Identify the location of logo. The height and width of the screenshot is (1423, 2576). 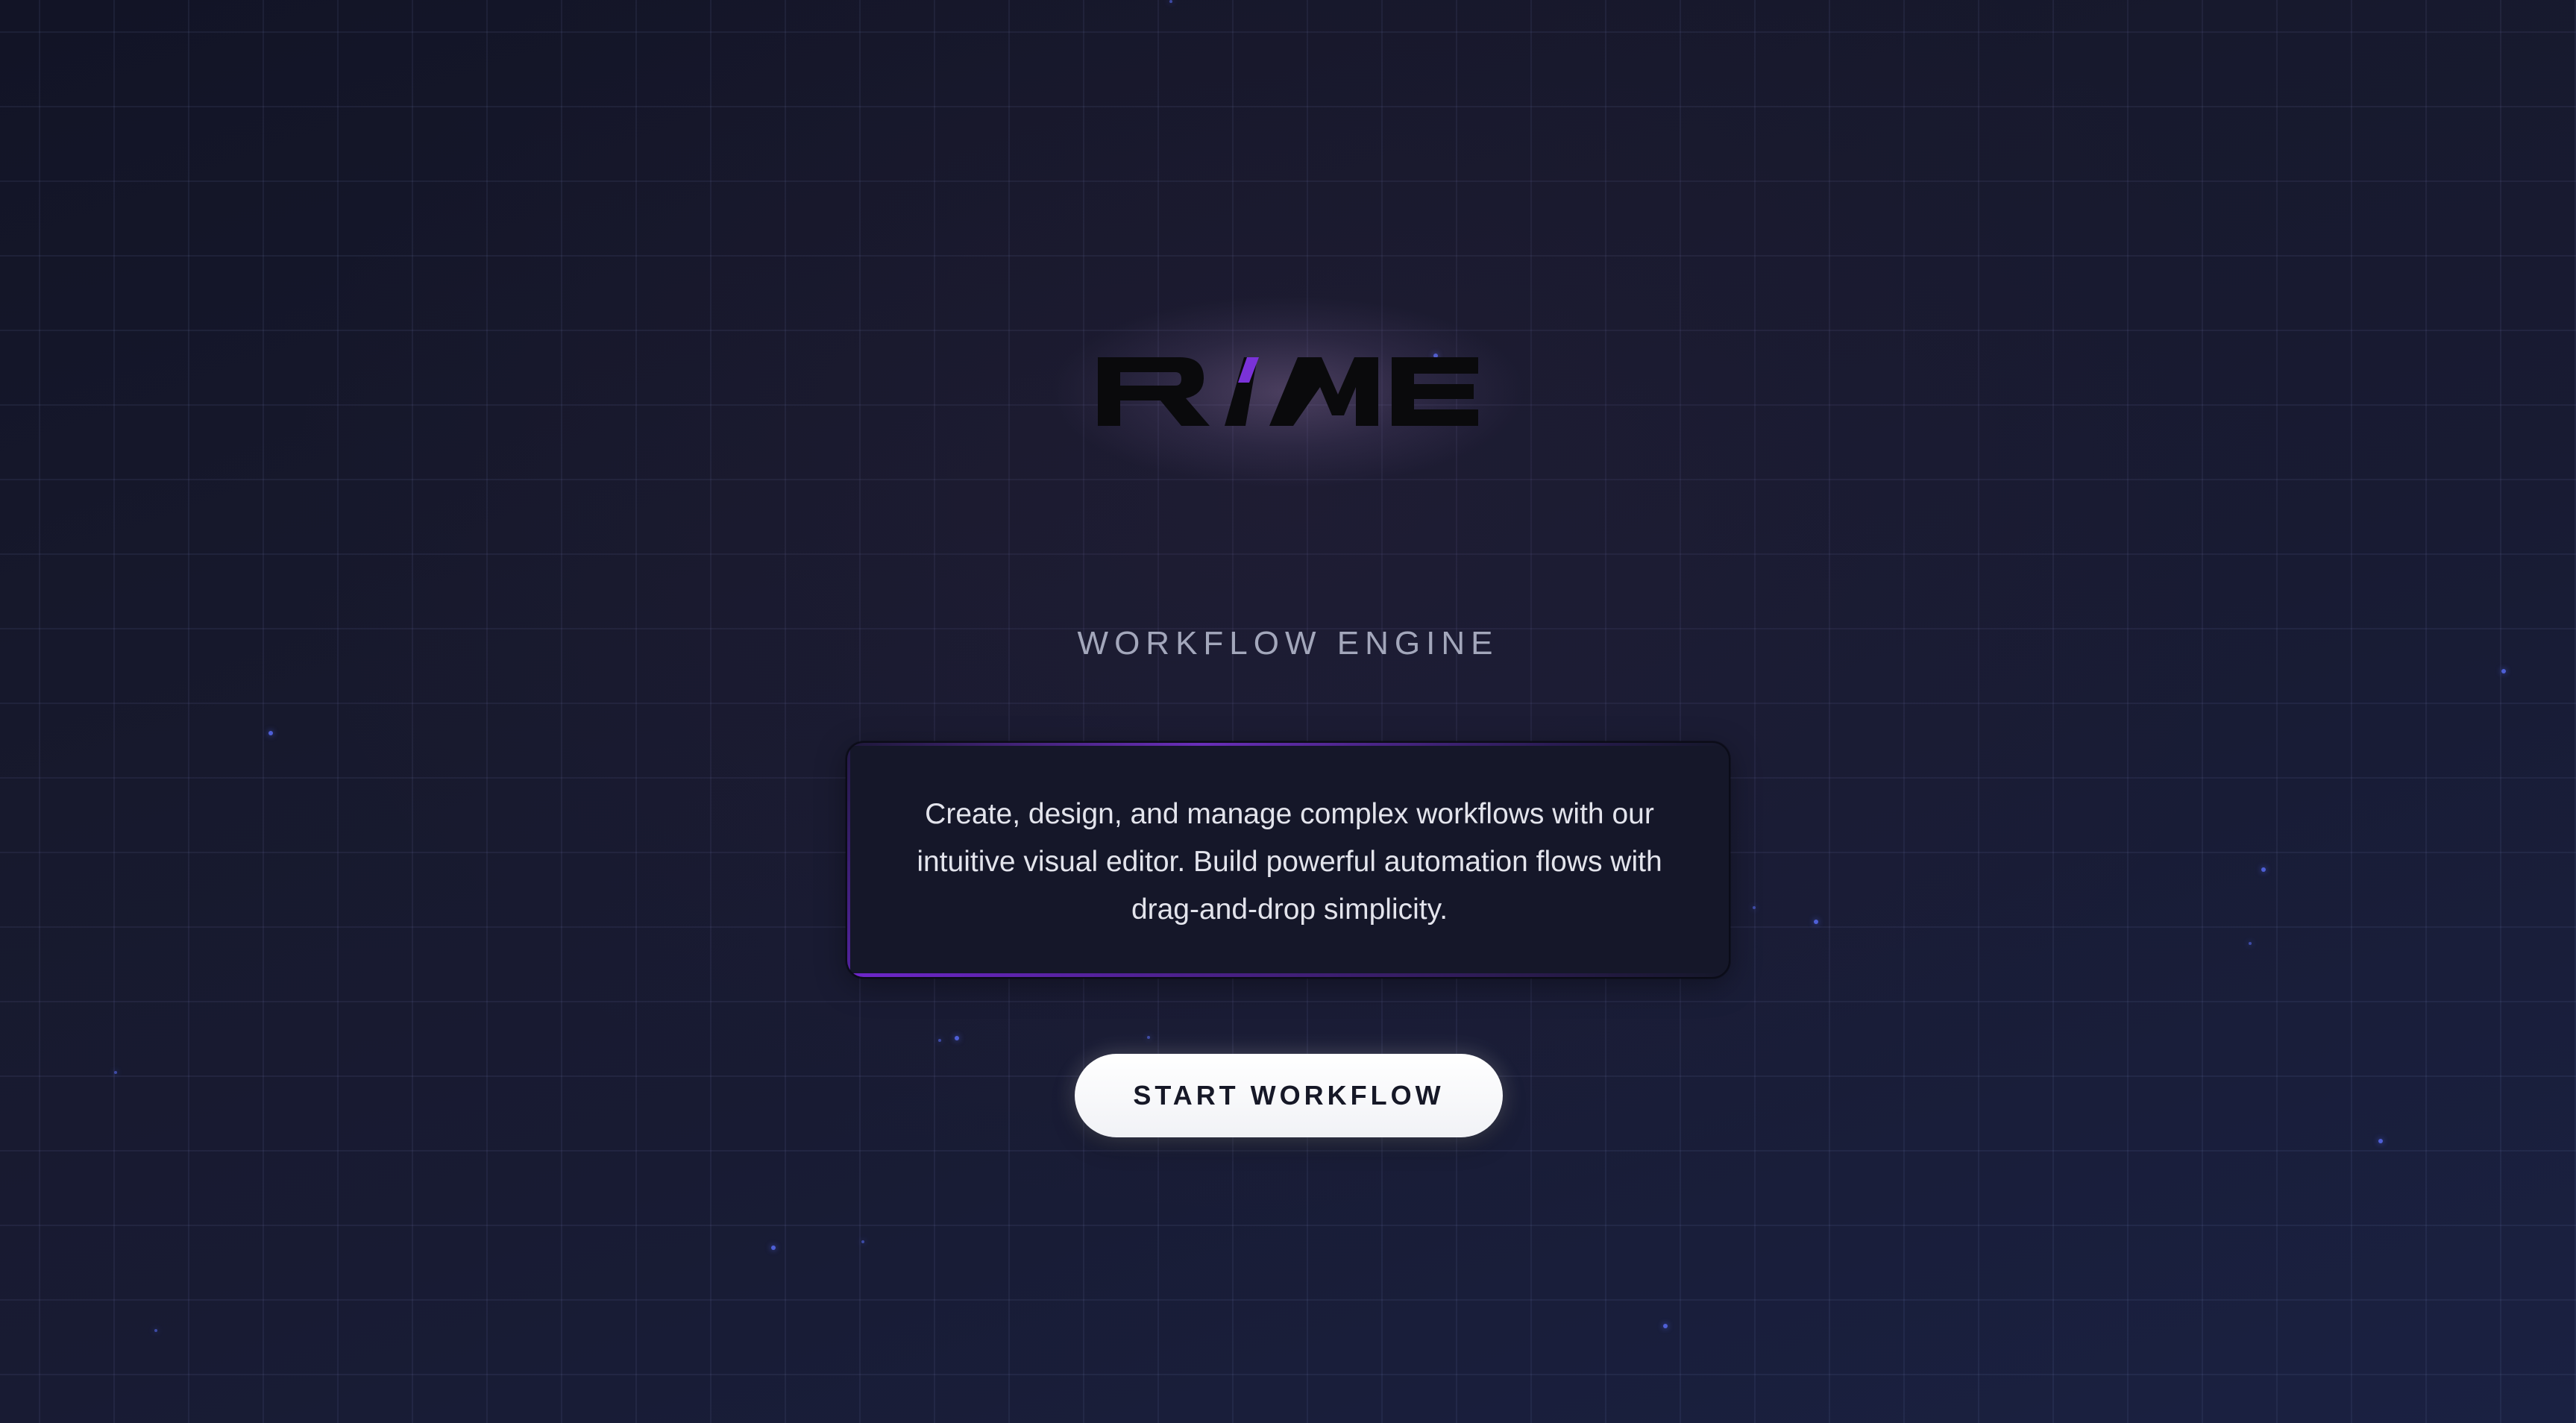
(1288, 392).